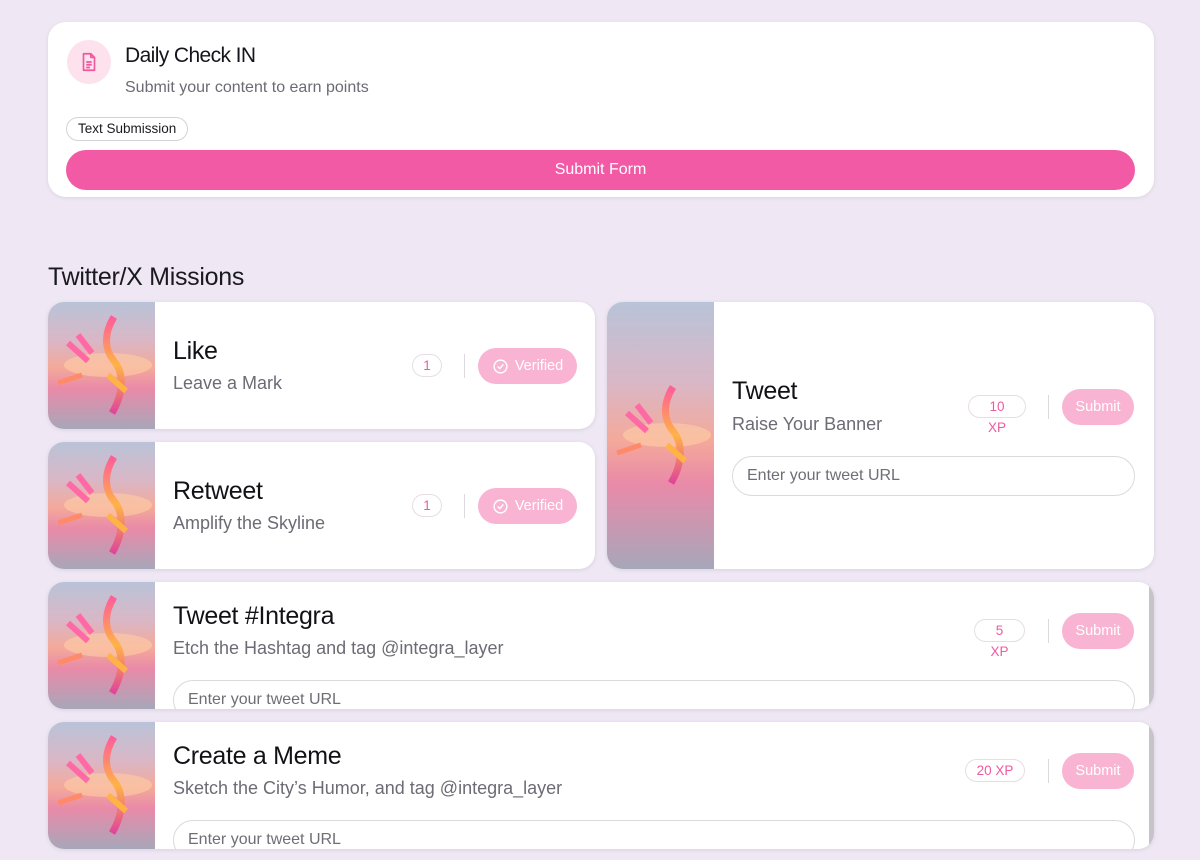  Describe the element at coordinates (89, 62) in the screenshot. I see `document-icon` at that location.